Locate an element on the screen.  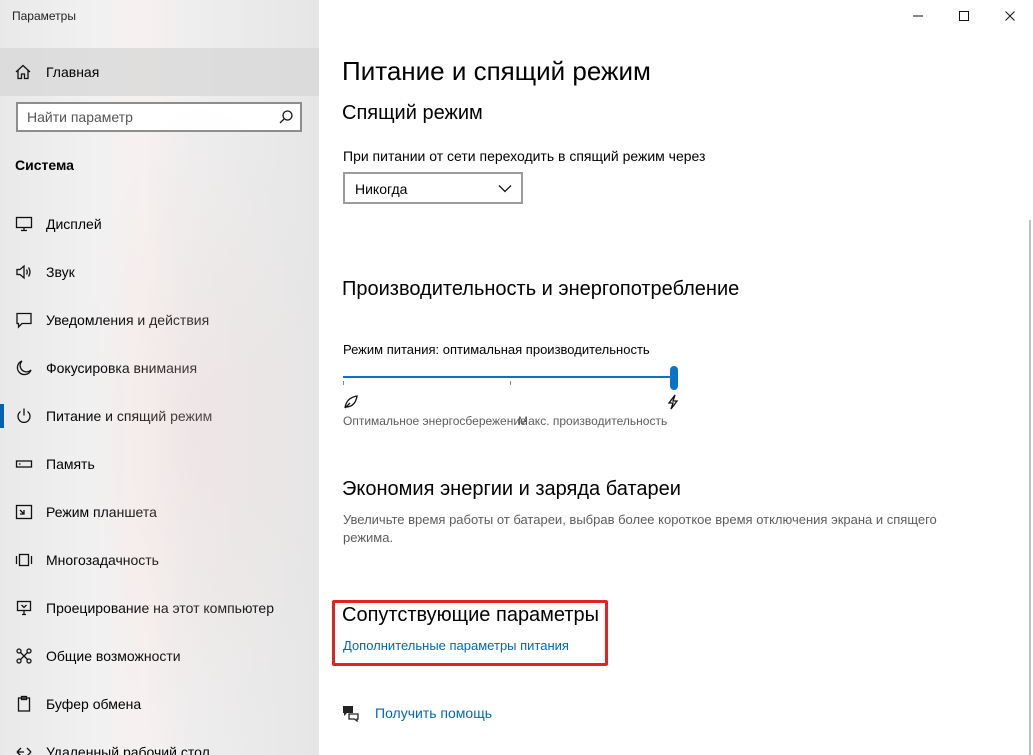
storage-icon is located at coordinates (24, 464).